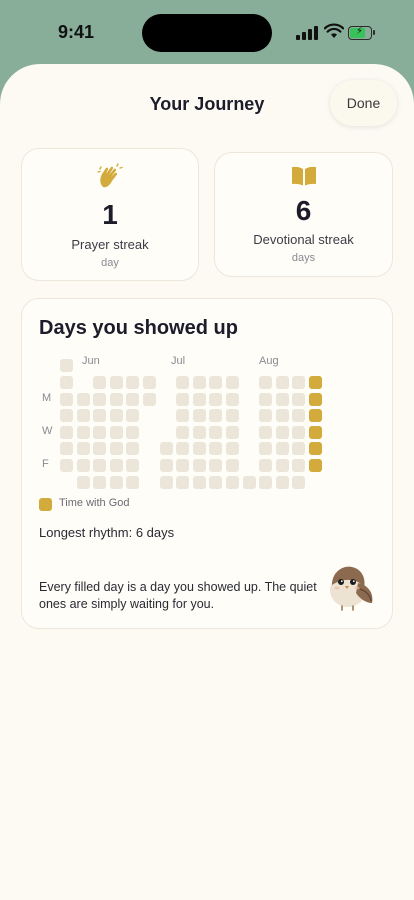  Describe the element at coordinates (110, 178) in the screenshot. I see `clapping-hands-icon` at that location.